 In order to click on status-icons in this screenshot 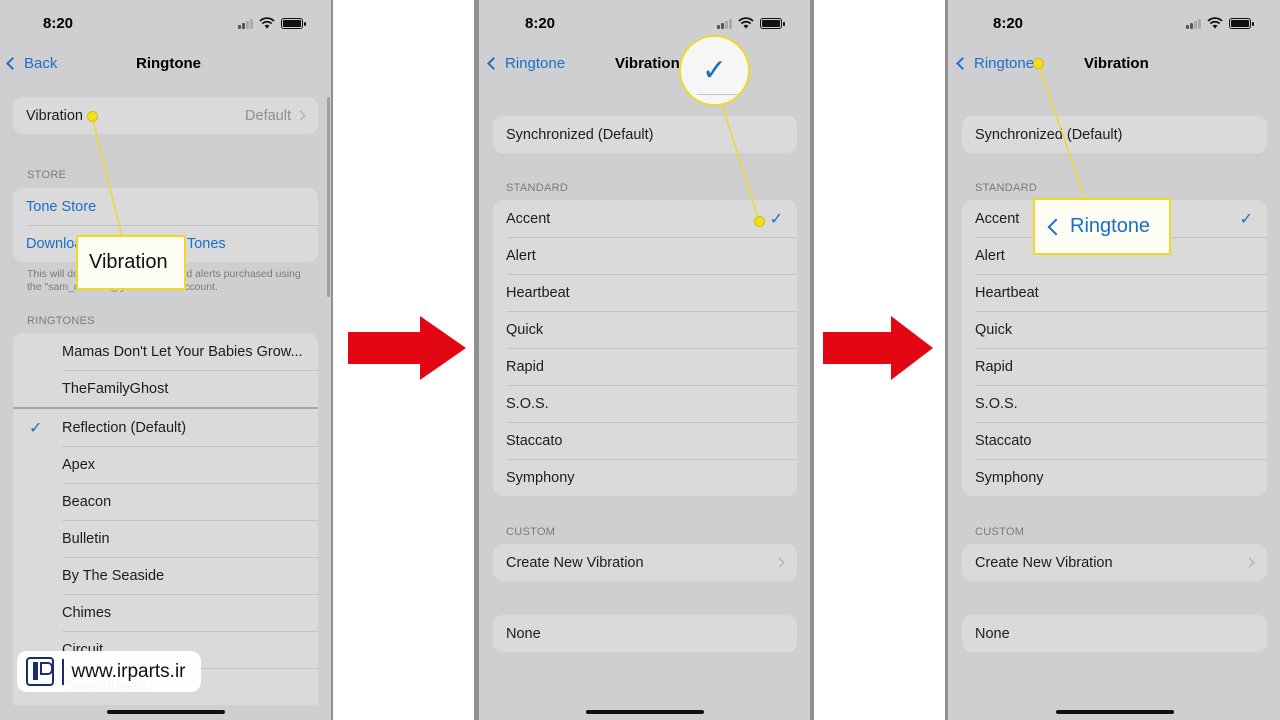, I will do `click(272, 23)`.